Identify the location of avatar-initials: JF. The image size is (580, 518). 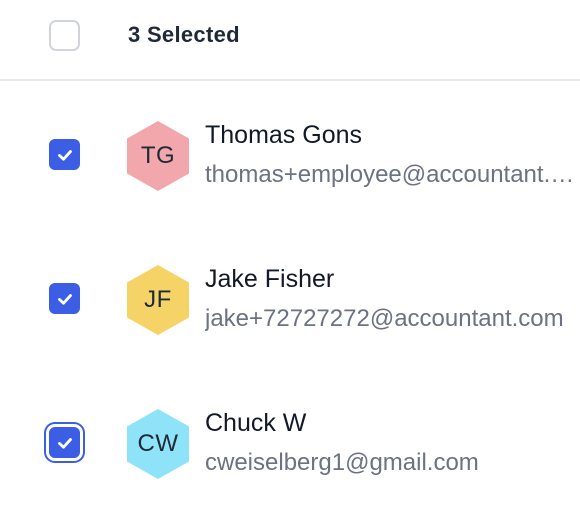
(158, 299).